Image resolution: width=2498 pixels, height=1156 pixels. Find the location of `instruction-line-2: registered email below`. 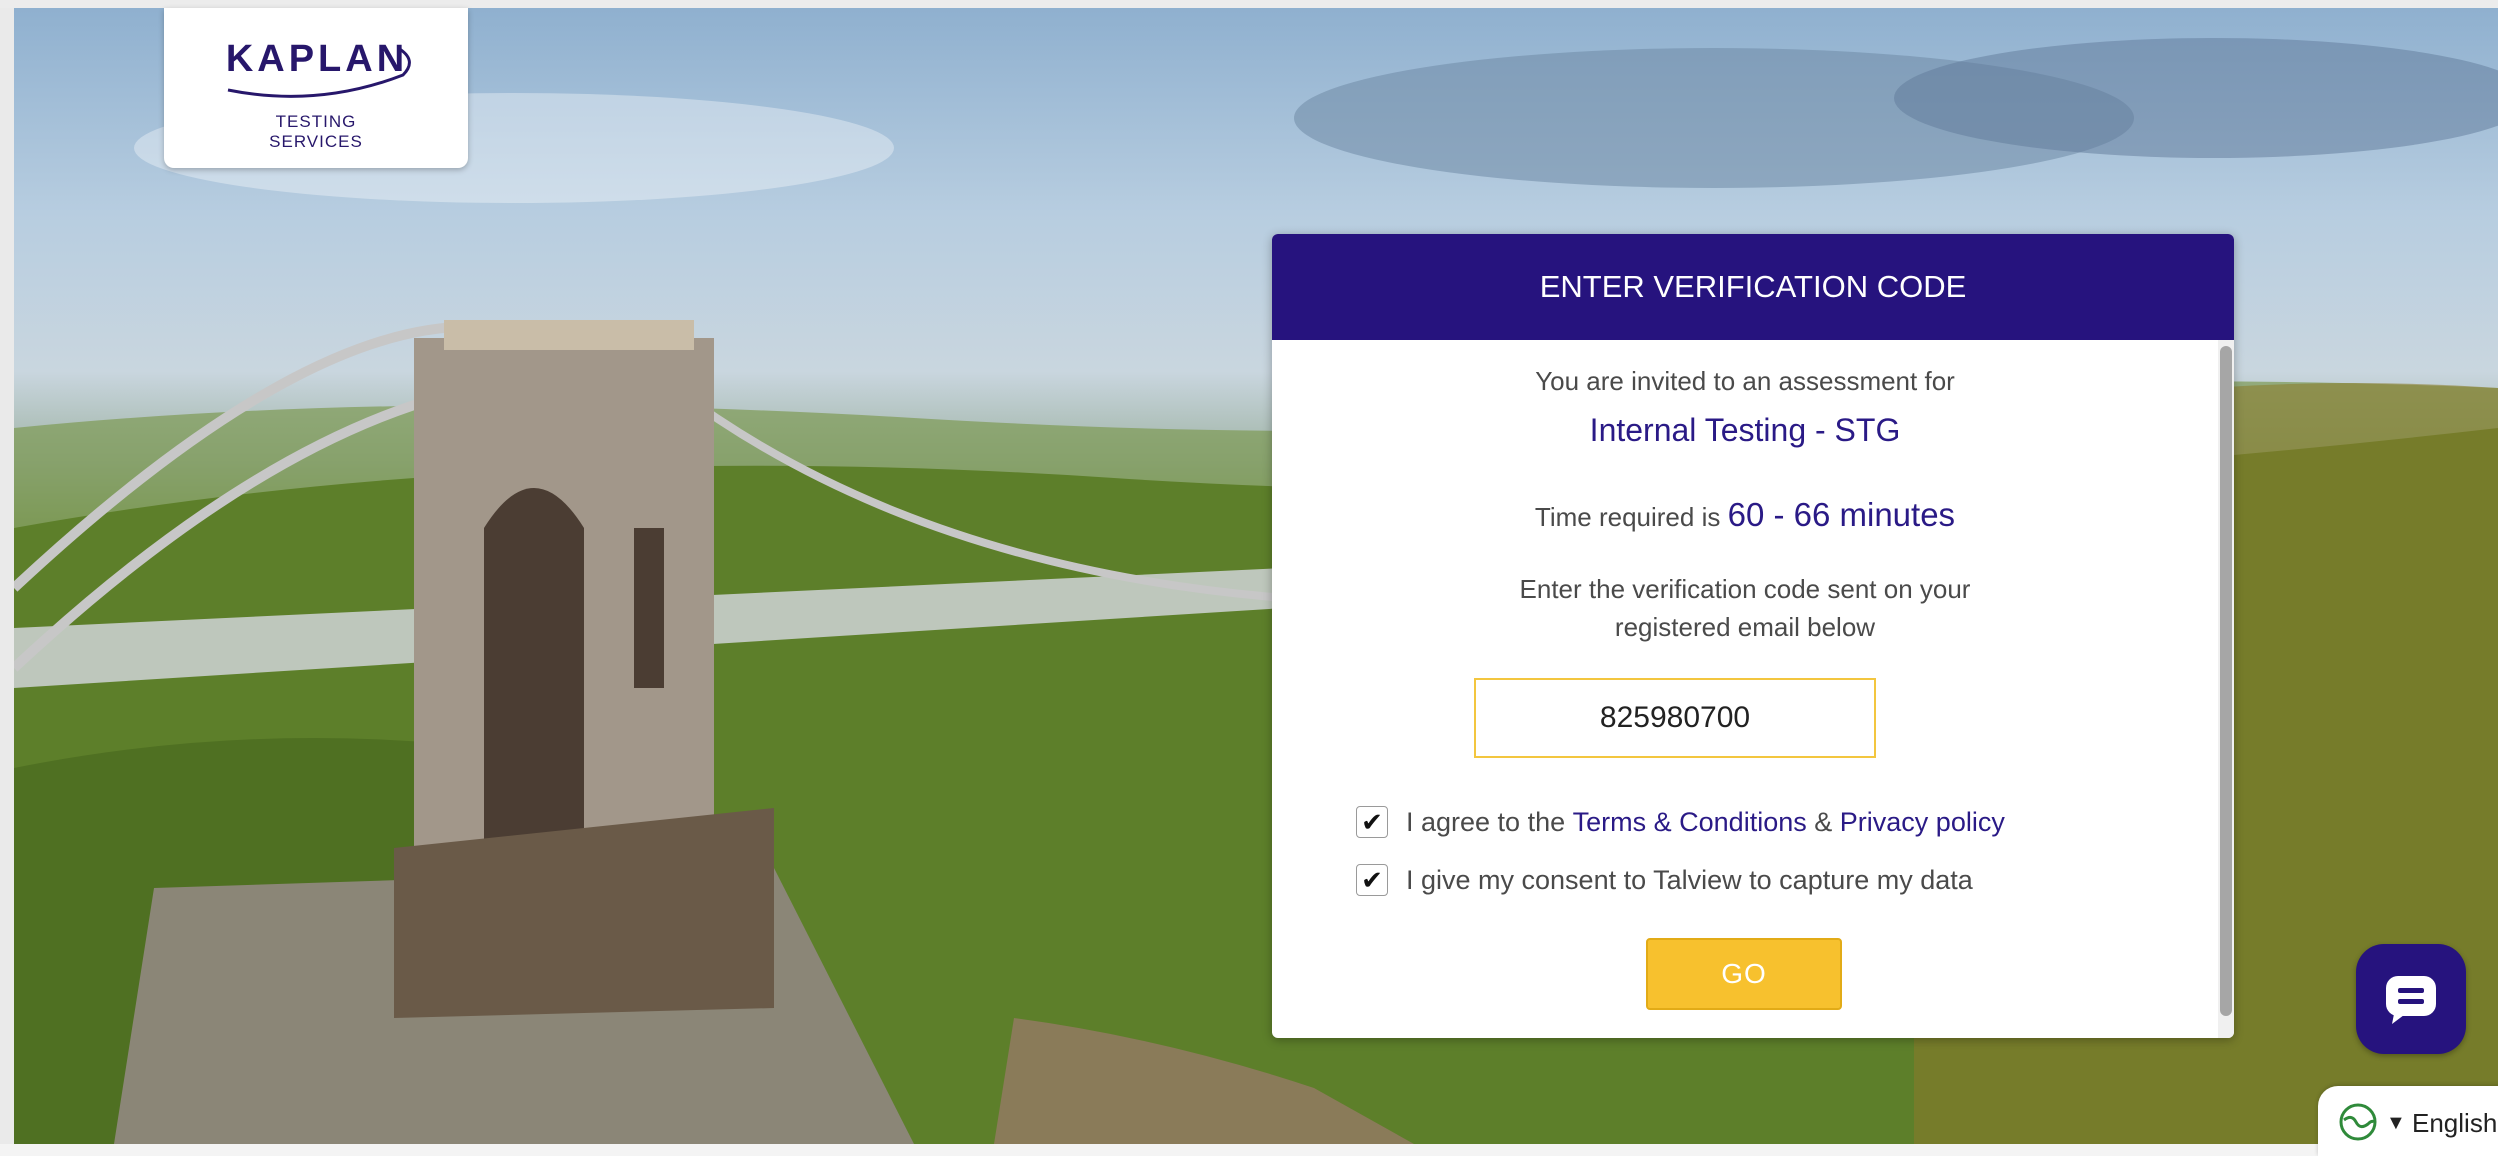

instruction-line-2: registered email below is located at coordinates (1745, 627).